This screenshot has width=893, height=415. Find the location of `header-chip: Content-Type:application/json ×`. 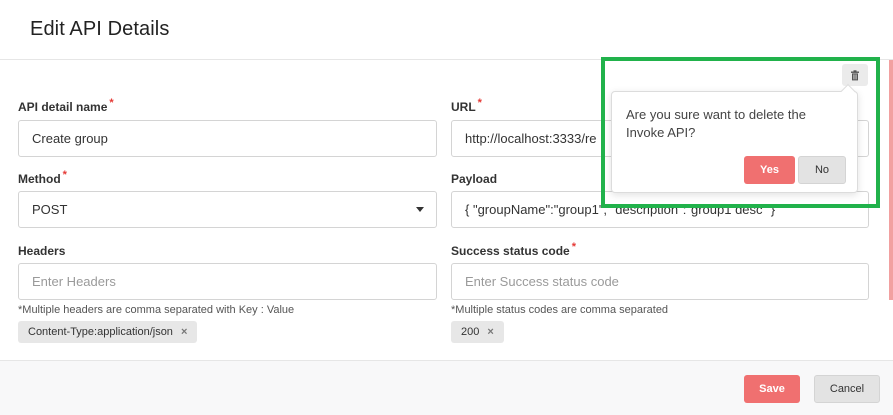

header-chip: Content-Type:application/json × is located at coordinates (108, 332).